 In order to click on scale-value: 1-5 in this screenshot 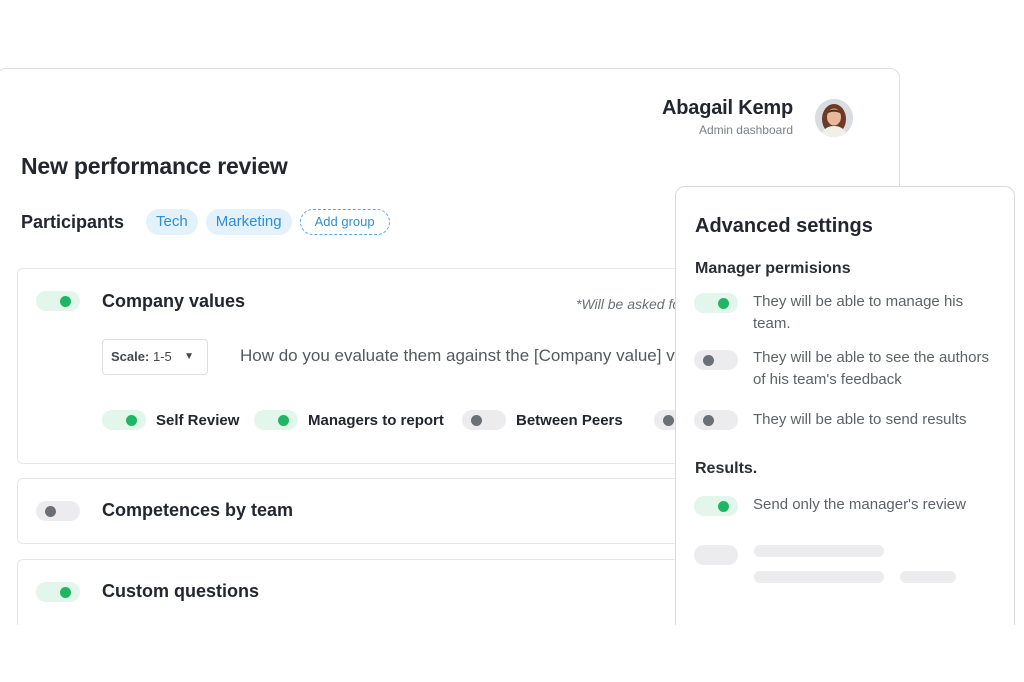, I will do `click(162, 356)`.